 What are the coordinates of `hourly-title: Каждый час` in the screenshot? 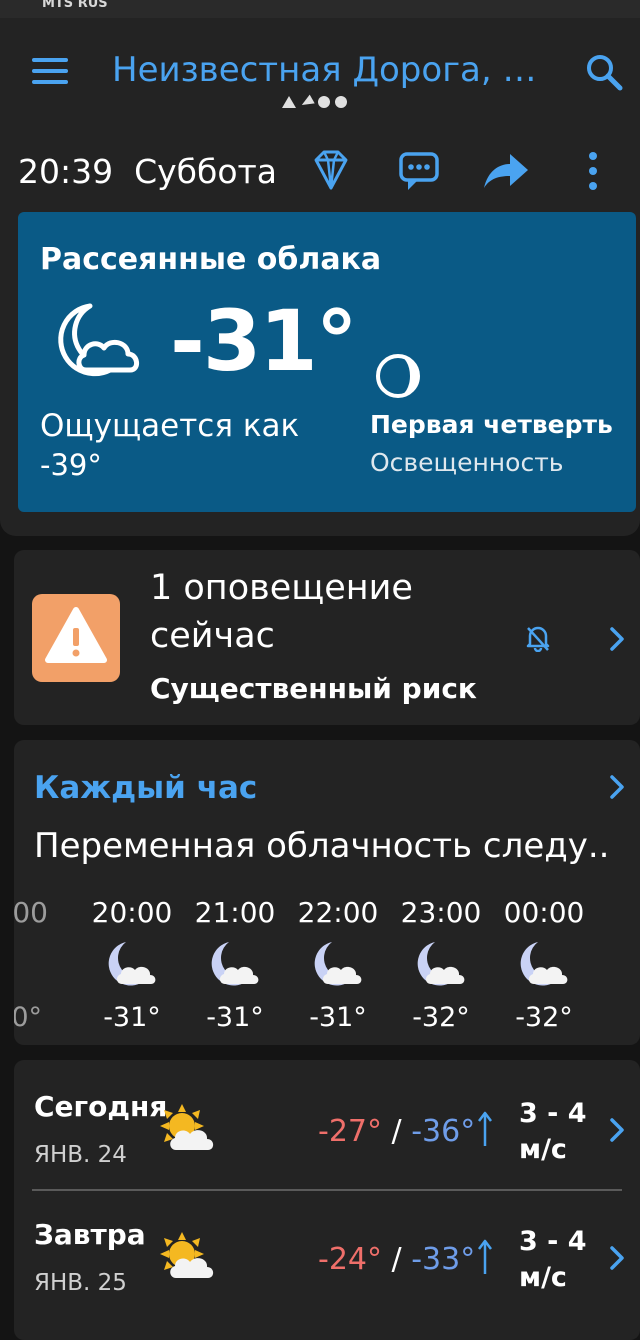 It's located at (146, 788).